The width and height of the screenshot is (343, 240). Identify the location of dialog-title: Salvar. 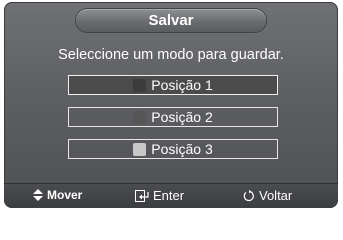
(171, 20).